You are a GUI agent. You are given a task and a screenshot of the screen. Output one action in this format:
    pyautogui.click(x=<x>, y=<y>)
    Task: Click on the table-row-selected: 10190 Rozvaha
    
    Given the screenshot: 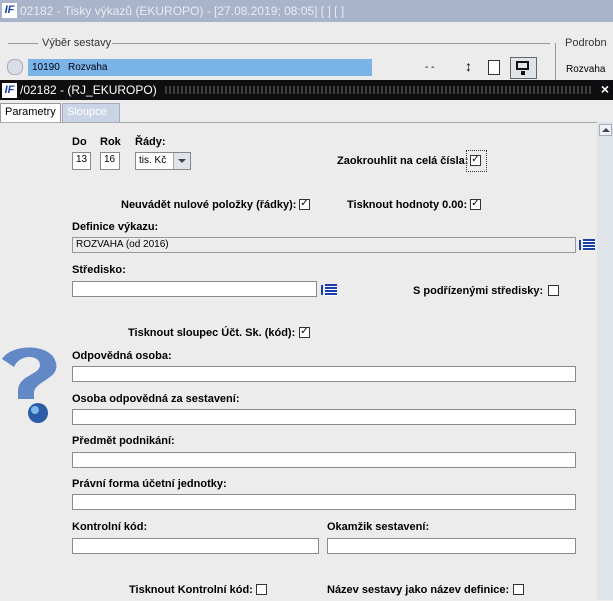 What is the action you would take?
    pyautogui.click(x=200, y=67)
    